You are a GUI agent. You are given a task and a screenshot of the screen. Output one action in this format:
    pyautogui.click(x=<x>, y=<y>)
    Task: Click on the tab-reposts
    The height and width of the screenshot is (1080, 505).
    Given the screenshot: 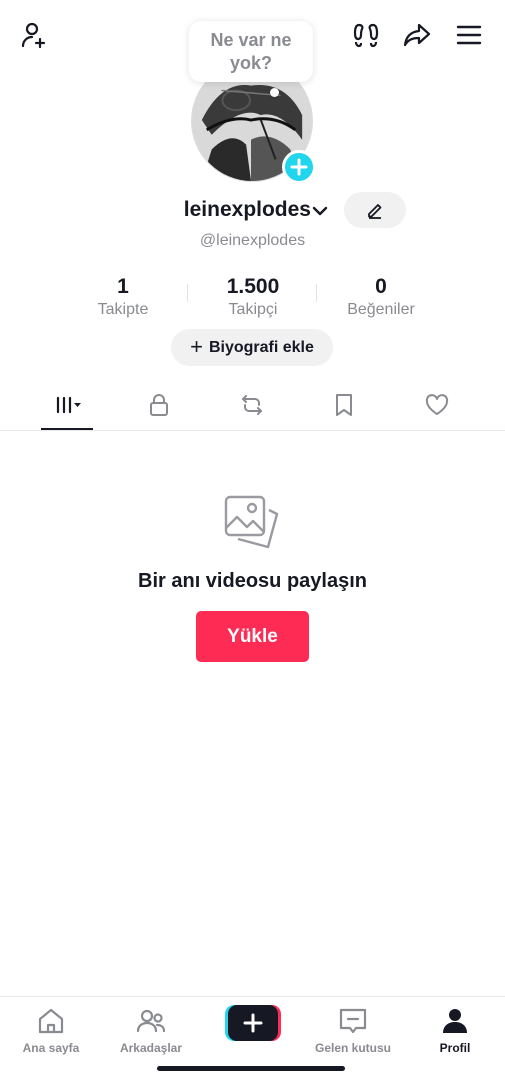 What is the action you would take?
    pyautogui.click(x=252, y=405)
    